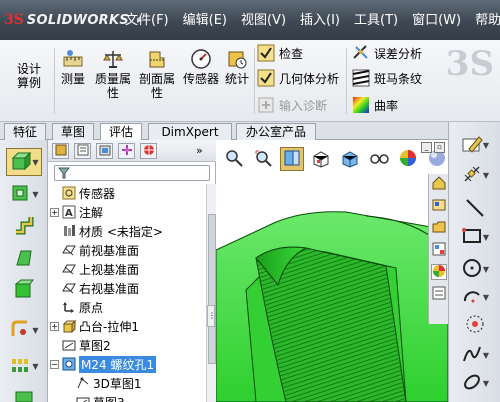 This screenshot has width=500, height=402. I want to click on tab-sketch: 草图, so click(73, 131).